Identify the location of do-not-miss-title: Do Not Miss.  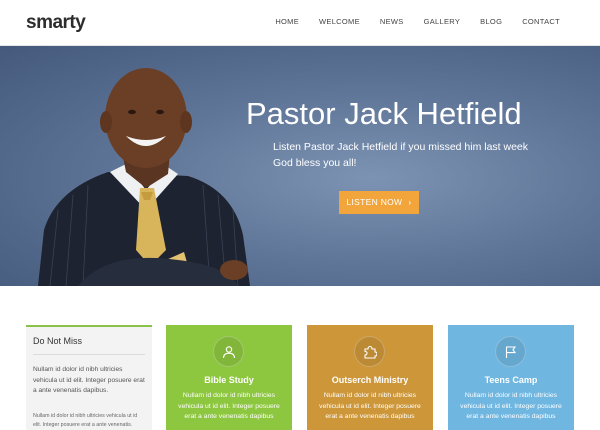
(58, 341).